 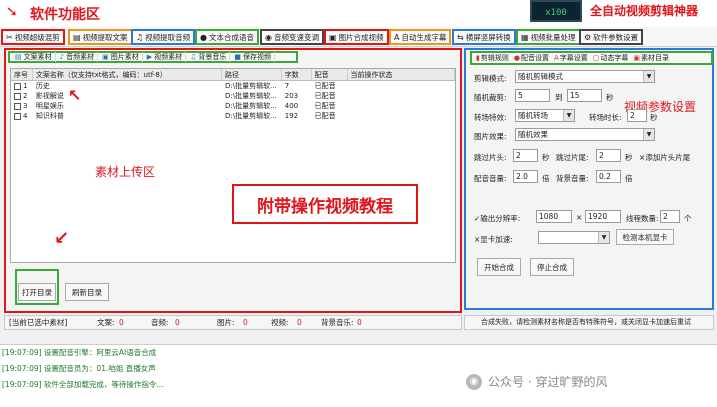 What do you see at coordinates (585, 134) in the screenshot?
I see `image-effect-select: 随机效果 ▼` at bounding box center [585, 134].